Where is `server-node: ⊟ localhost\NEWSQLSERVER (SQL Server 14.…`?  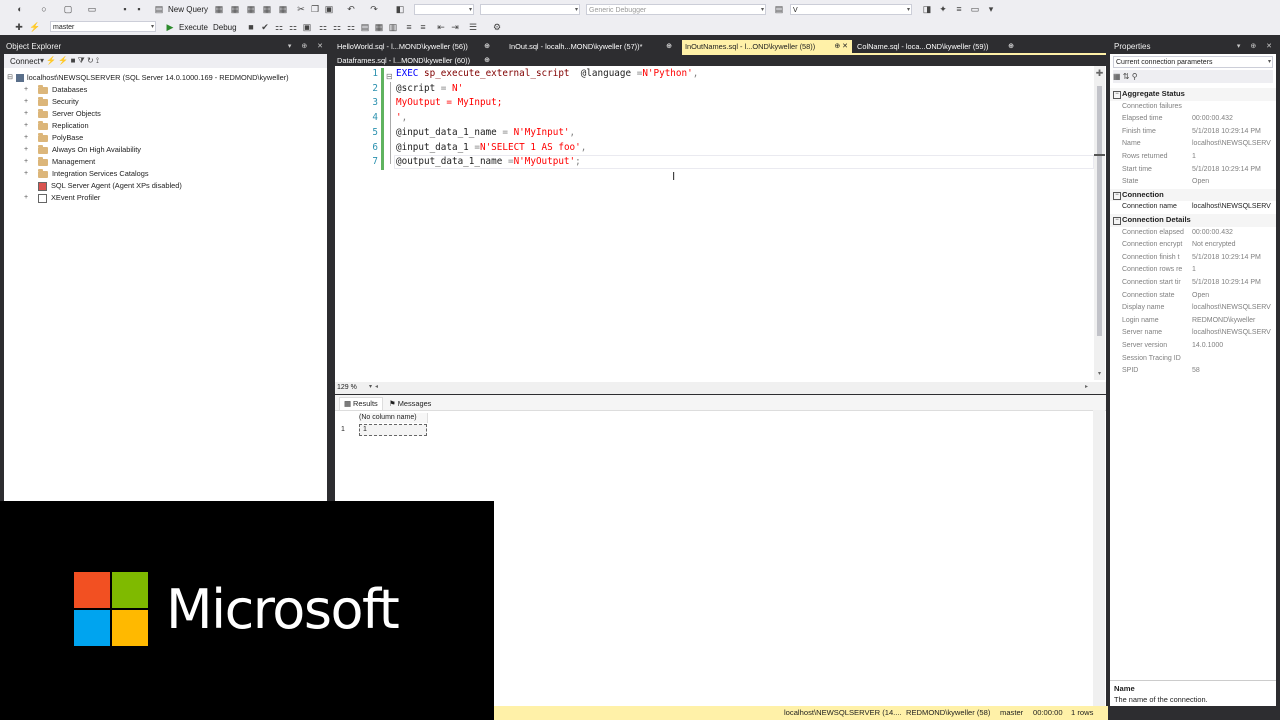 server-node: ⊟ localhost\NEWSQLSERVER (SQL Server 14.… is located at coordinates (147, 78).